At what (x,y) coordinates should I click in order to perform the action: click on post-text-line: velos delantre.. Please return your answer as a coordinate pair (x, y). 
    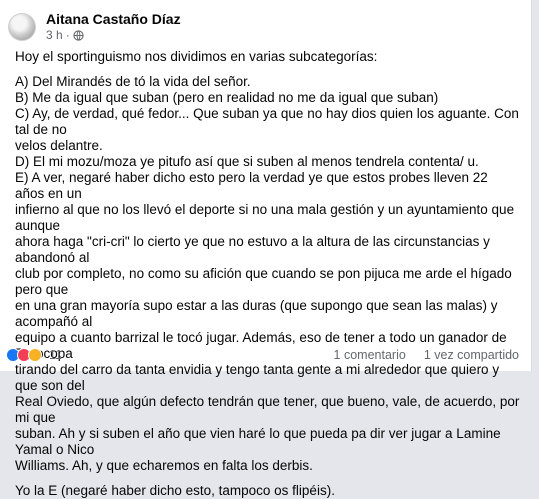
    Looking at the image, I should click on (59, 145).